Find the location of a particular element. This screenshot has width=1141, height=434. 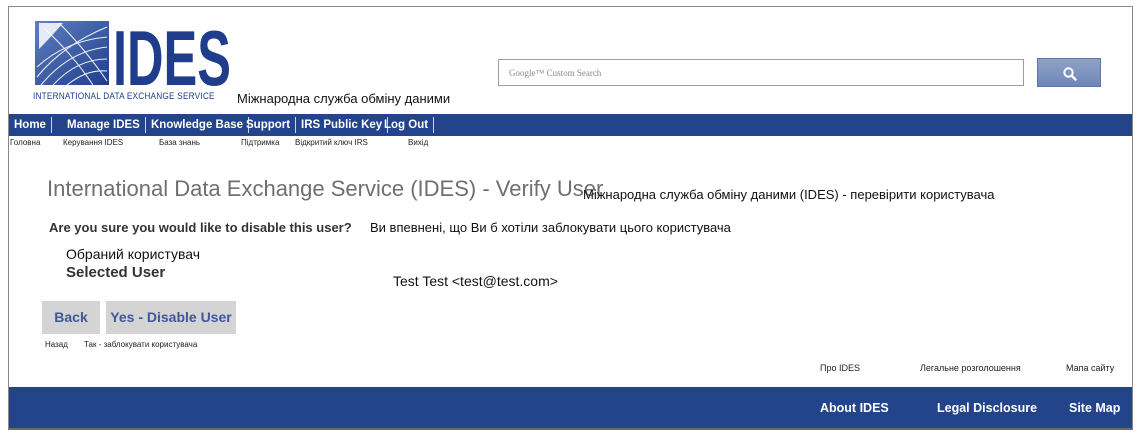

ides-logo: IDES INTERNATIONAL DATA EXCHANGE SERVICE is located at coordinates (133, 61).